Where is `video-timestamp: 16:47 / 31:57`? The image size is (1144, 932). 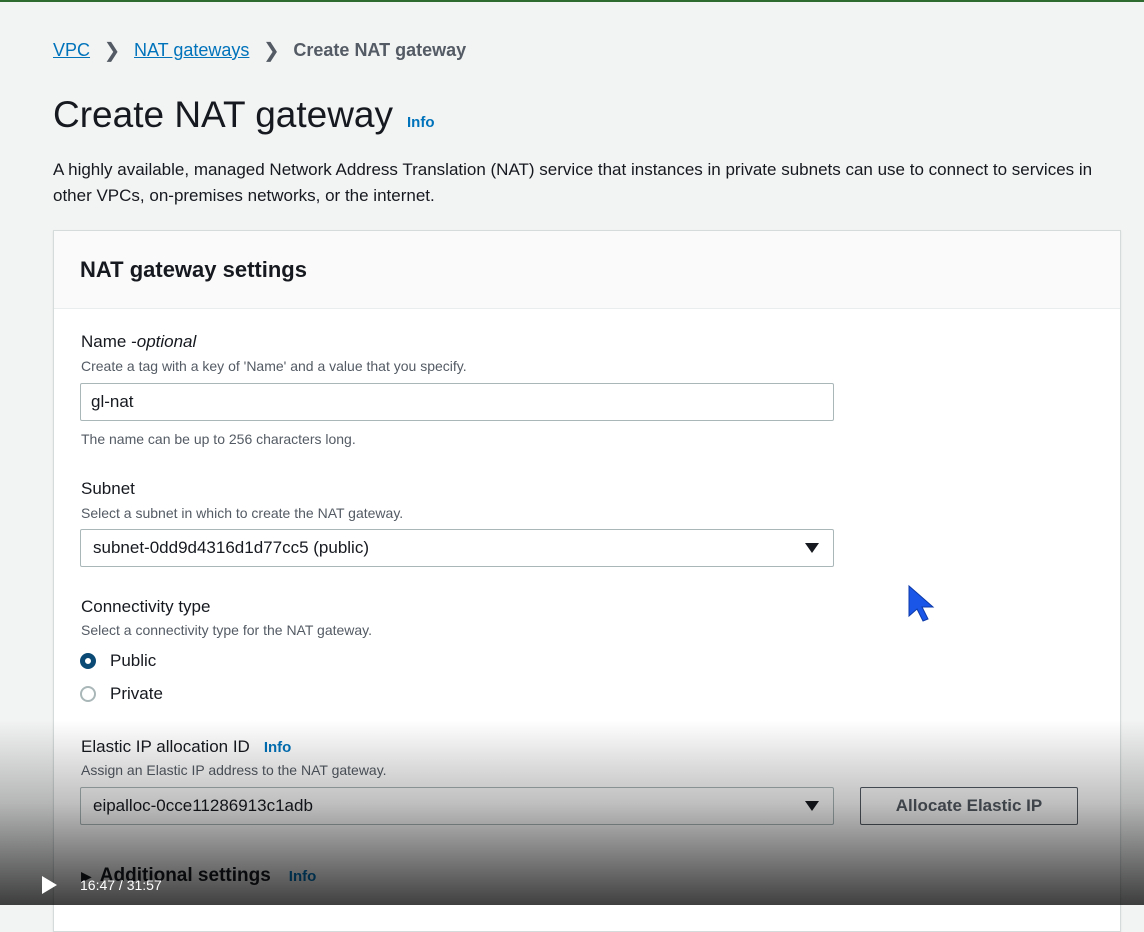
video-timestamp: 16:47 / 31:57 is located at coordinates (121, 885).